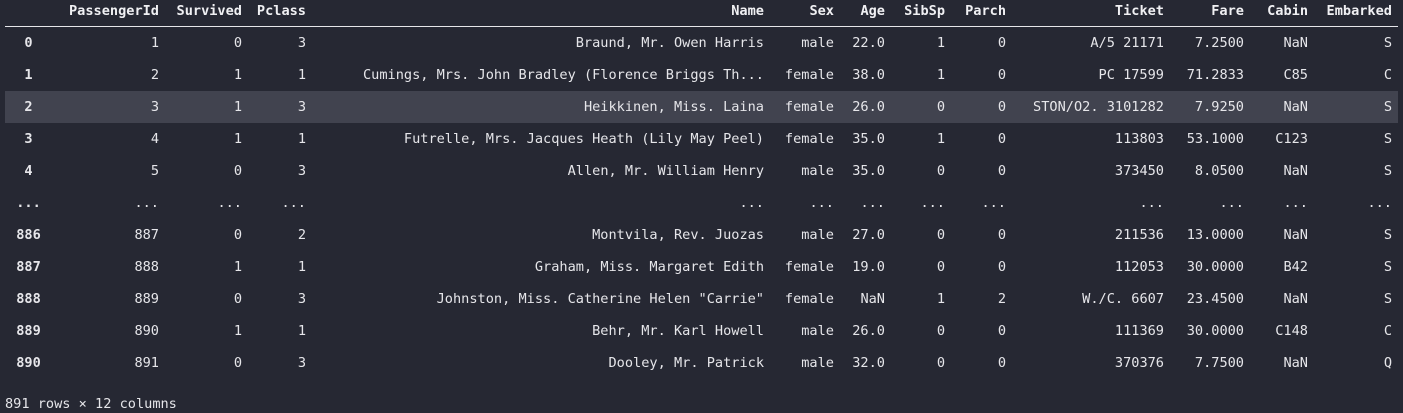 Image resolution: width=1403 pixels, height=413 pixels. Describe the element at coordinates (154, 107) in the screenshot. I see `table-cell-passengerid: 3` at that location.